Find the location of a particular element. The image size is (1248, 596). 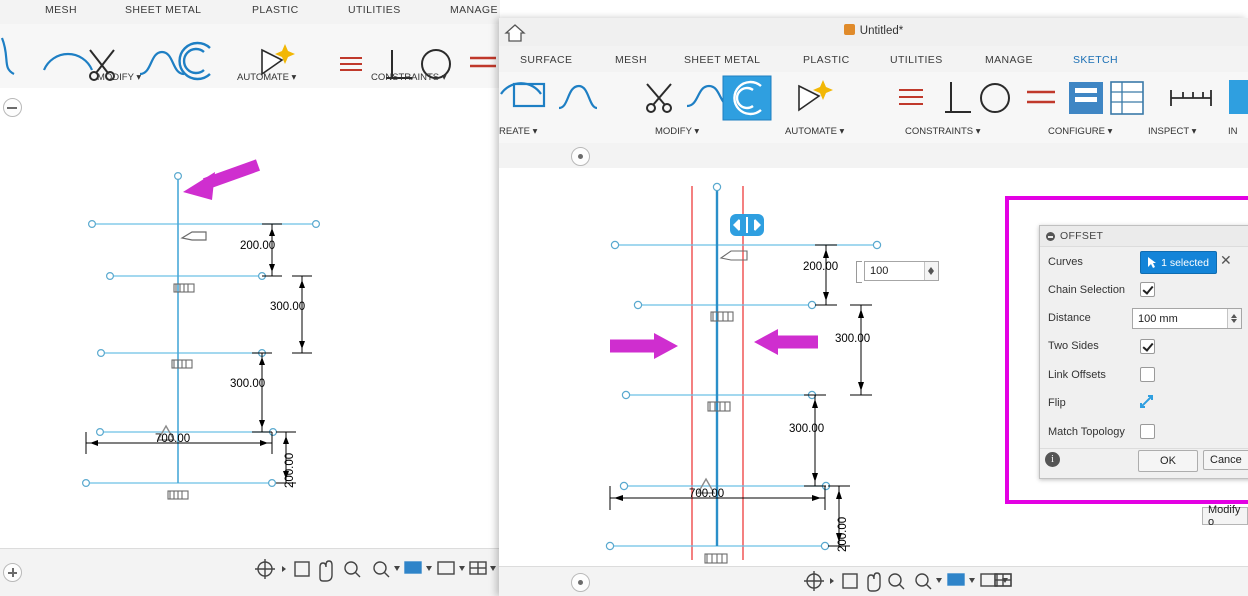

dialog-collapse-icon is located at coordinates (1050, 236).